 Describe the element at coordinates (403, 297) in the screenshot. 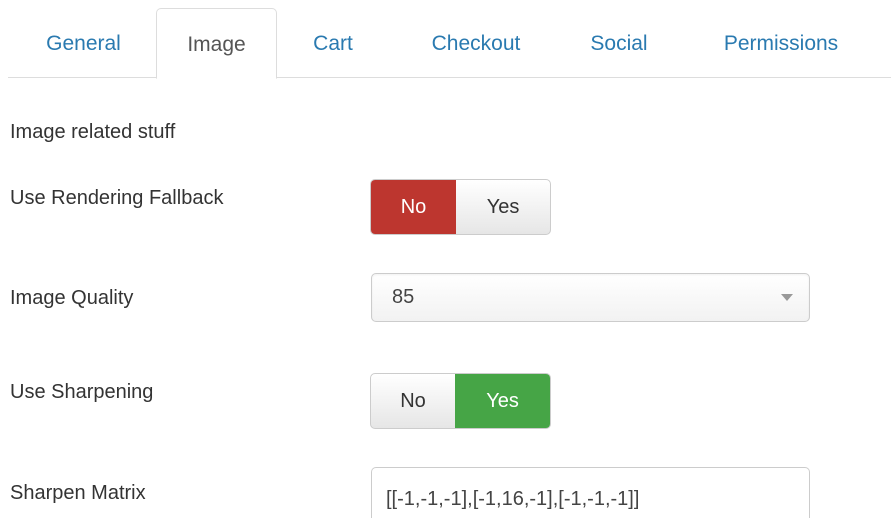

I see `image-quality-value: 85` at that location.